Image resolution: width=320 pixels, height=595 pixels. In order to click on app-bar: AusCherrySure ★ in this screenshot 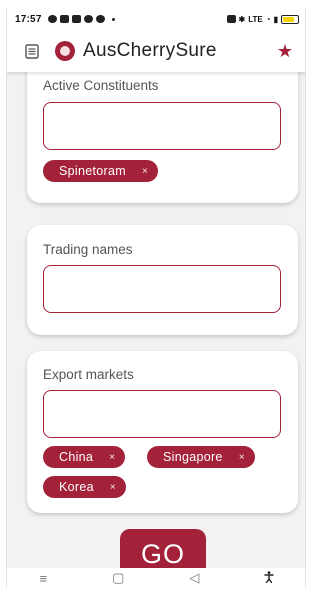, I will do `click(156, 51)`.